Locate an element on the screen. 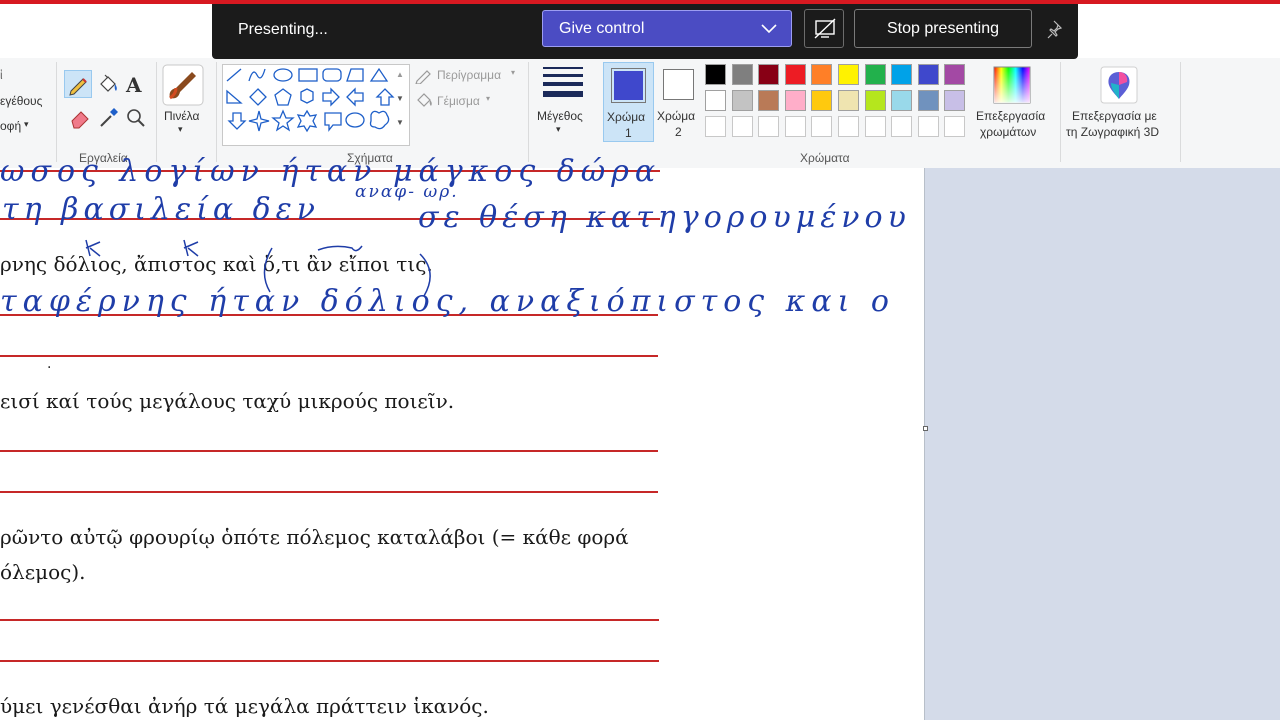  magnifier-icon is located at coordinates (136, 118).